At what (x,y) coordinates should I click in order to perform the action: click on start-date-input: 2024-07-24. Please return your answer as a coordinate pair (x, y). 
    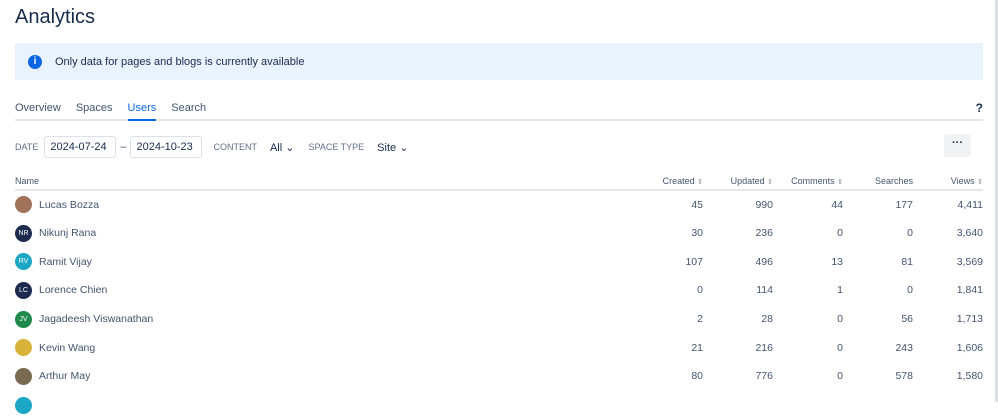
    Looking at the image, I should click on (80, 147).